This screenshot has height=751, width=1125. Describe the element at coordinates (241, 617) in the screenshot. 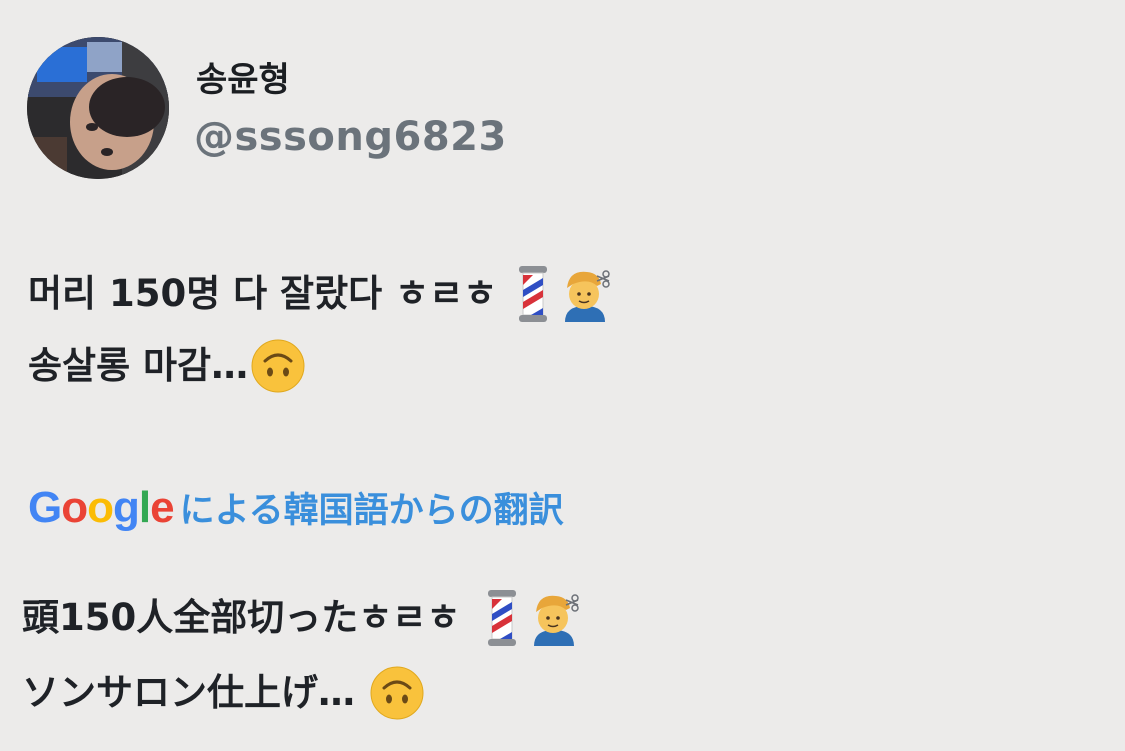

I see `translation-line-1-text: 頭150人全部切ったㅎㄹㅎ` at that location.